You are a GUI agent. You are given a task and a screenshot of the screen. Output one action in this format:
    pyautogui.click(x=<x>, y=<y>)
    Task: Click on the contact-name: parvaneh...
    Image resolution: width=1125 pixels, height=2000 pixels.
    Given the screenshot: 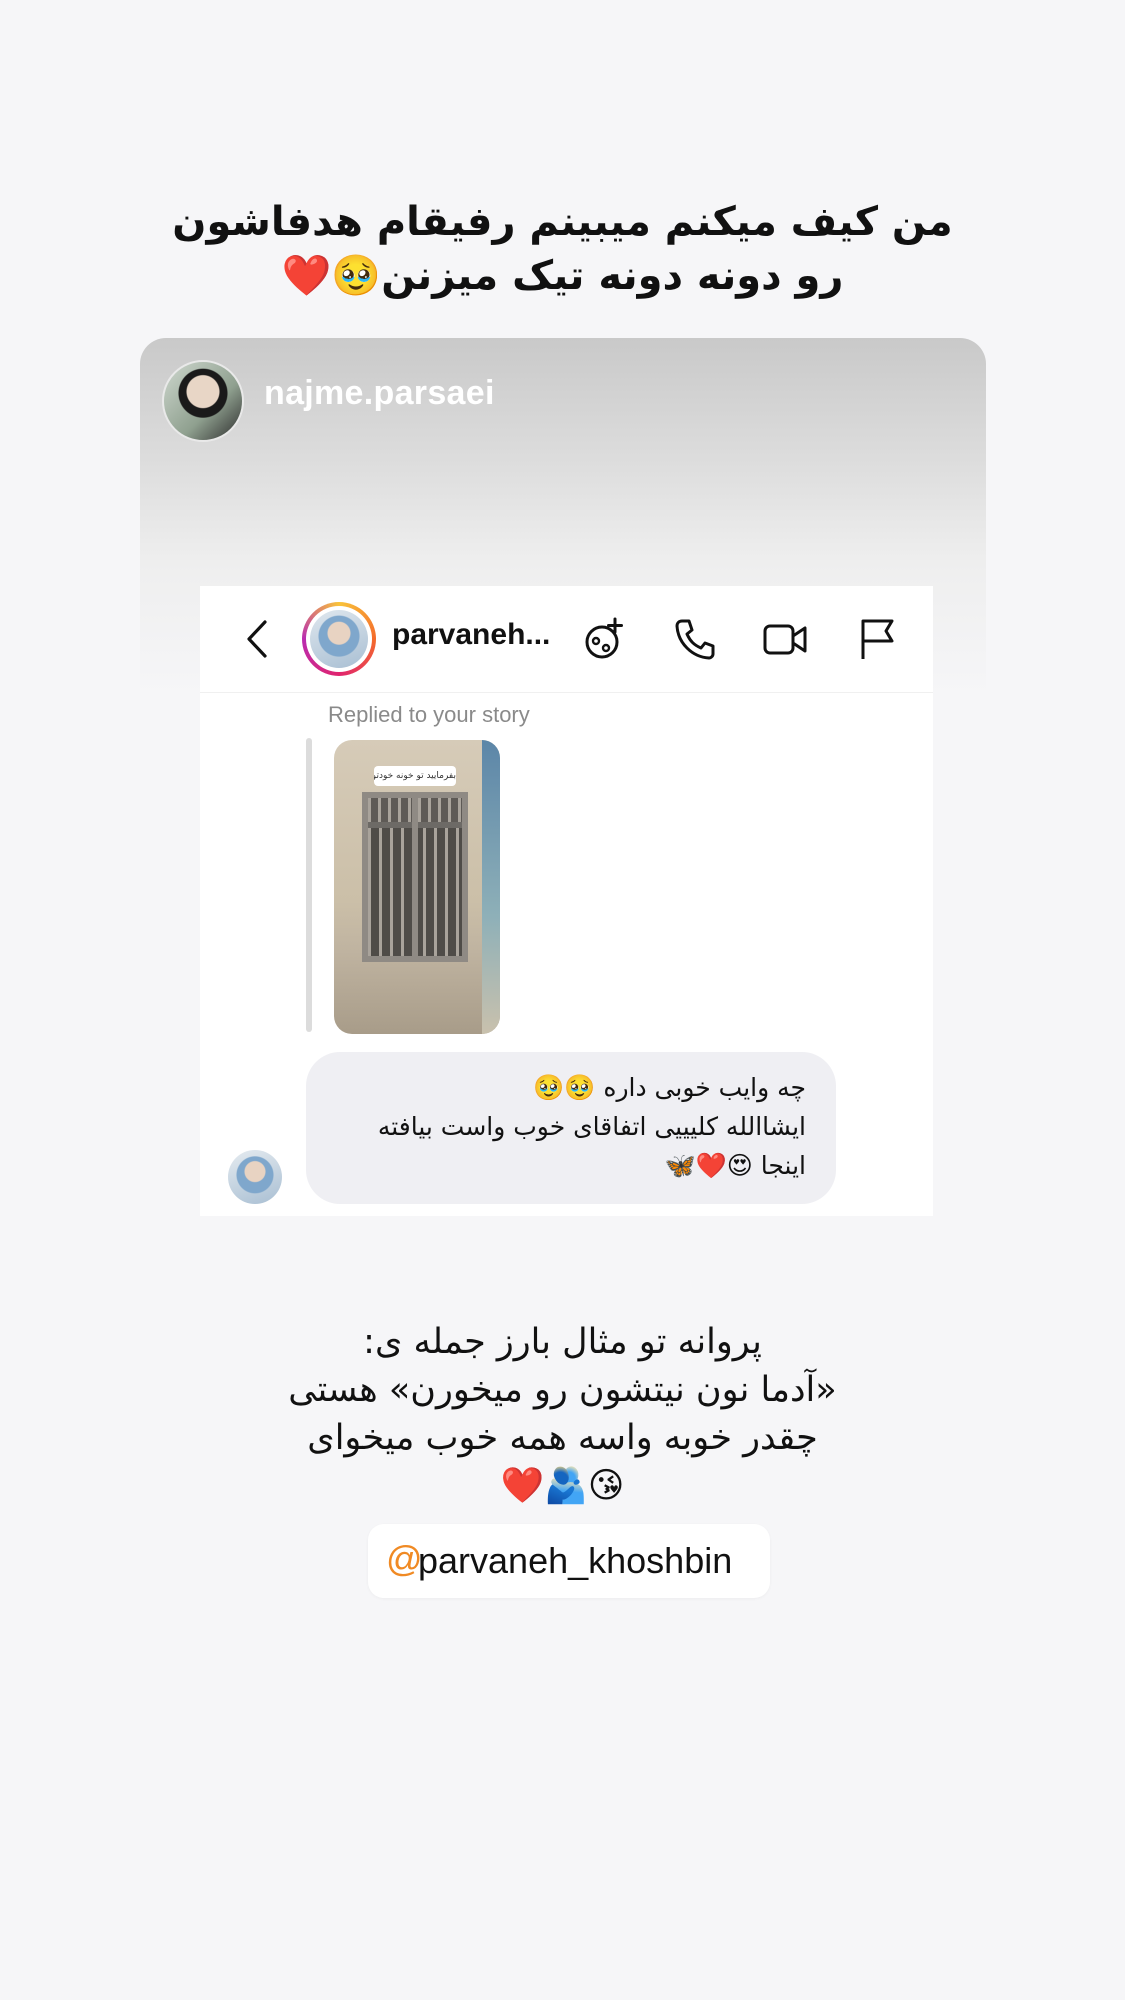 What is the action you would take?
    pyautogui.click(x=471, y=635)
    